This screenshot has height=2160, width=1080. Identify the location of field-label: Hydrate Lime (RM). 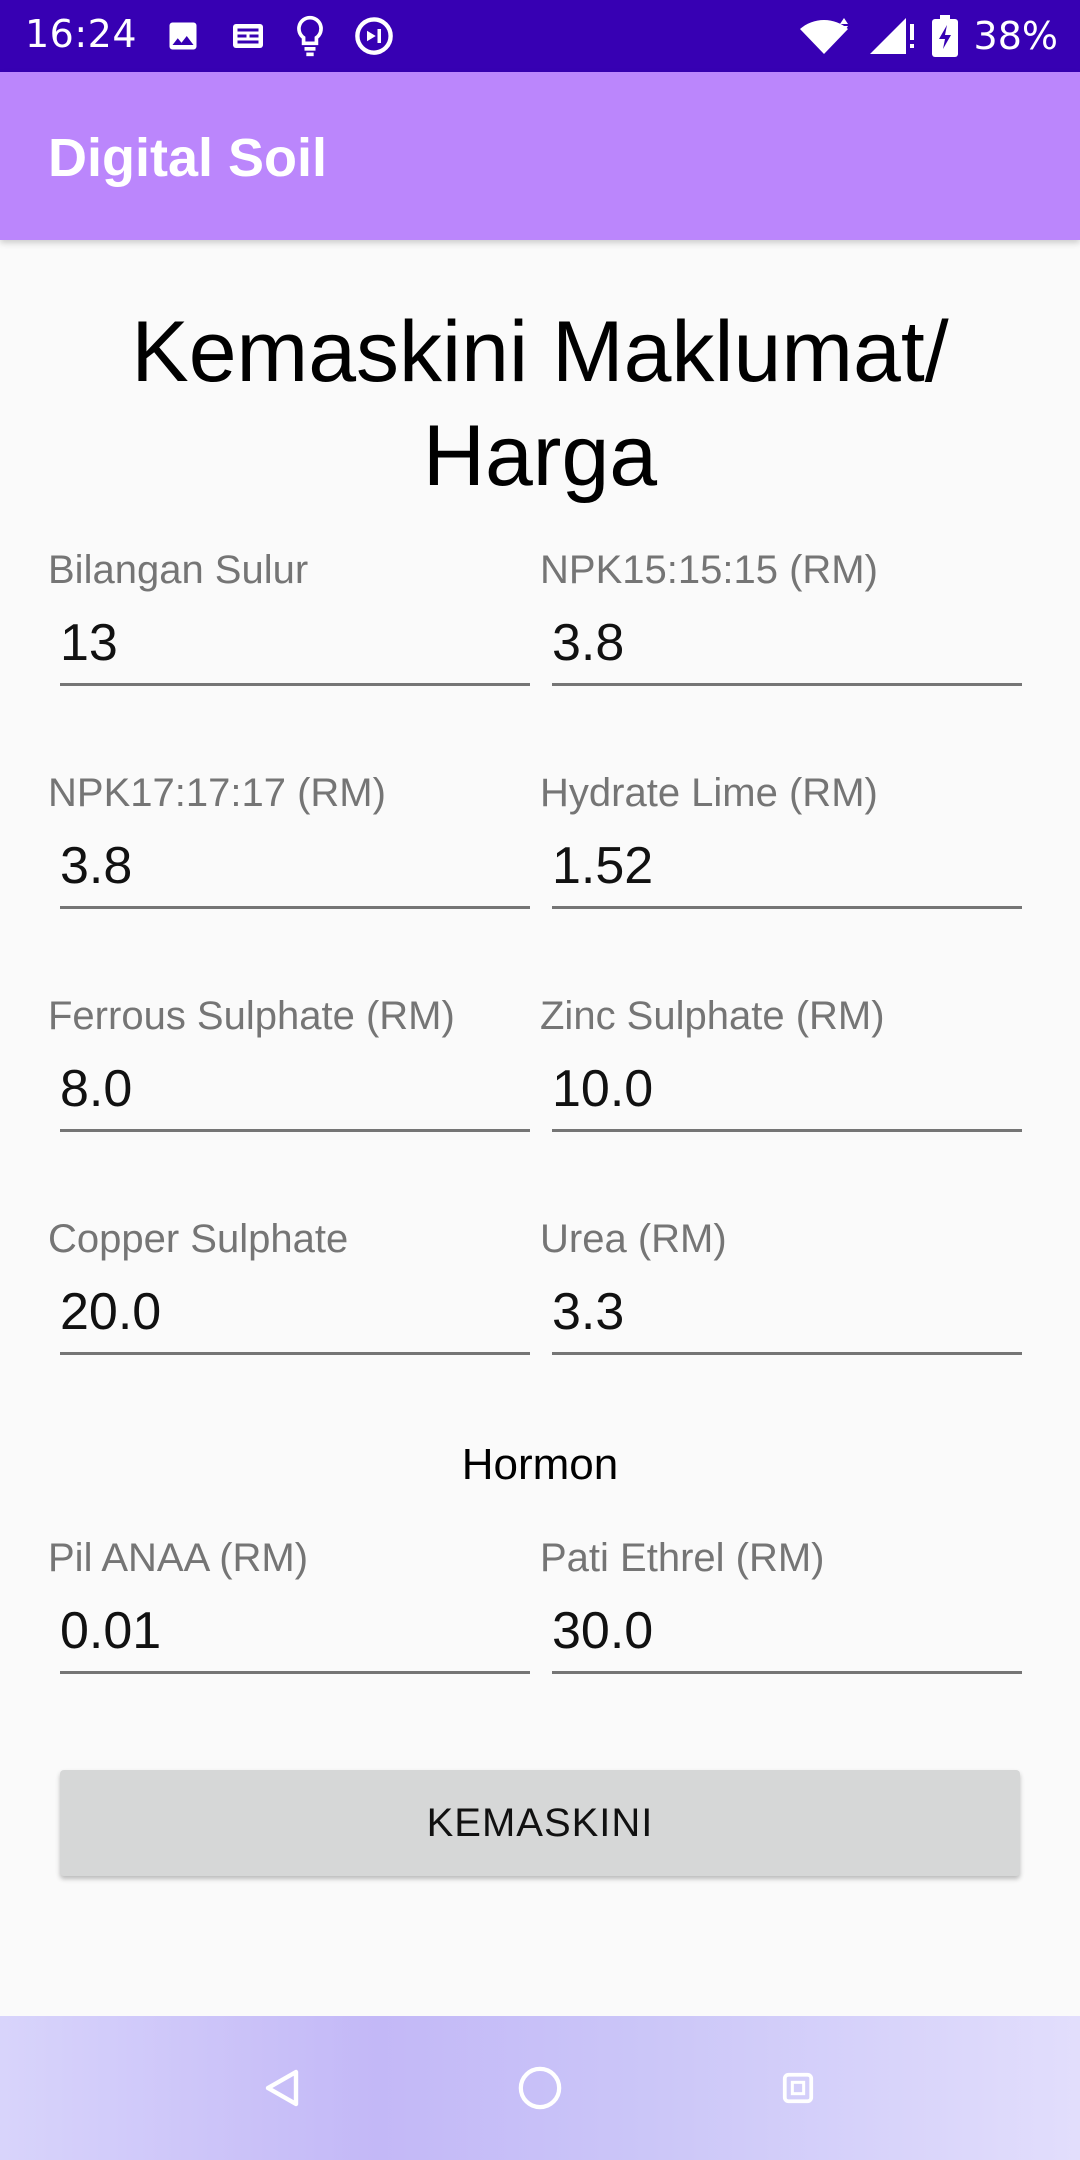
(709, 793).